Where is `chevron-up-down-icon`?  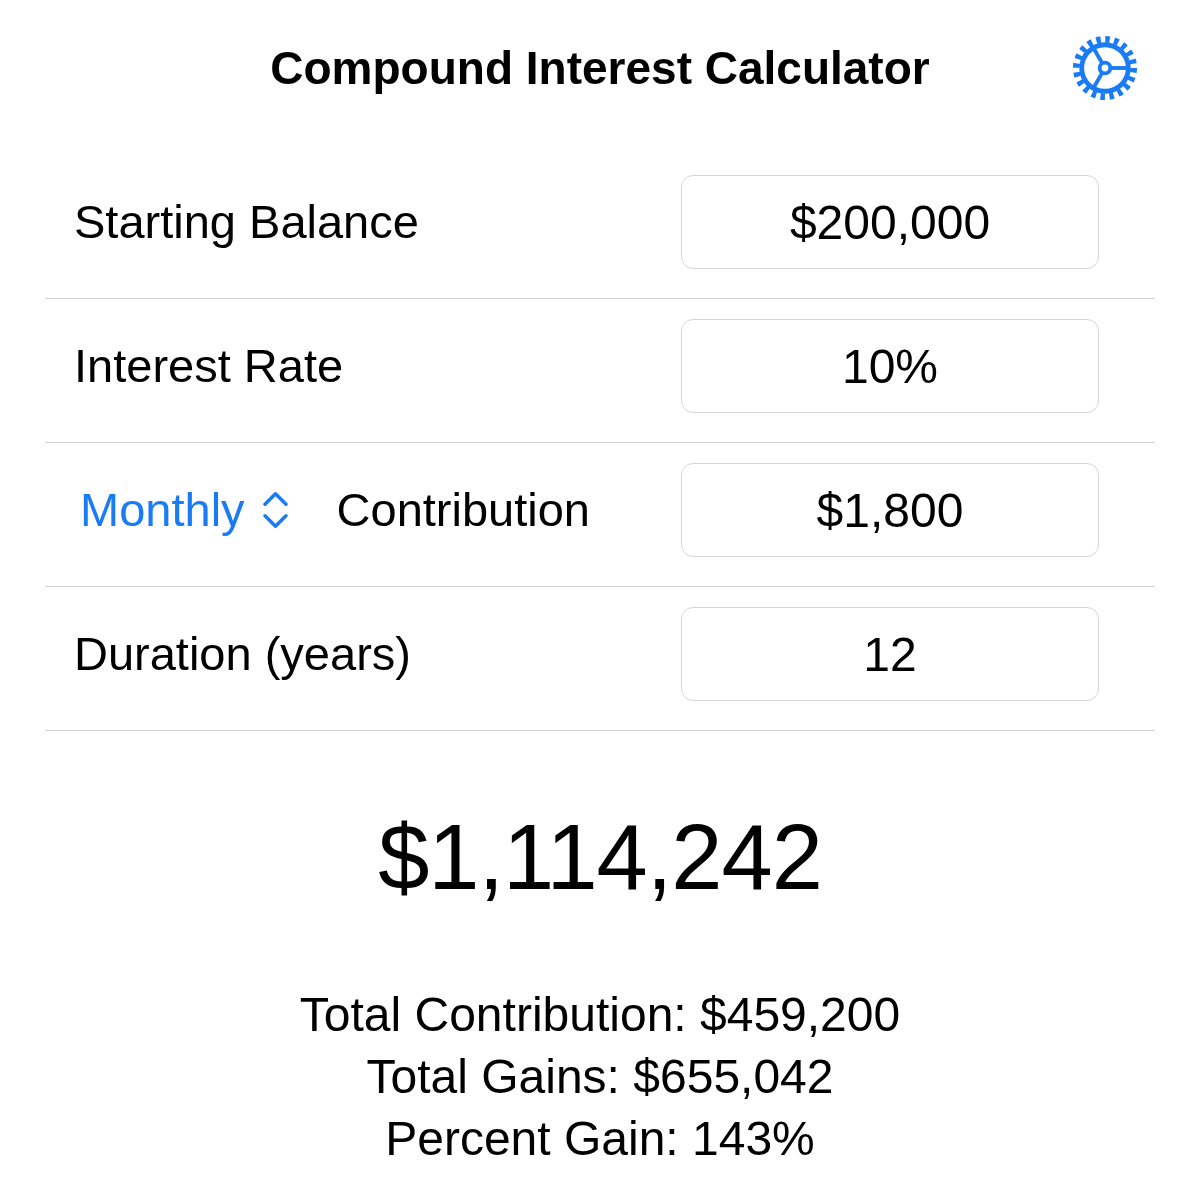 chevron-up-down-icon is located at coordinates (275, 510).